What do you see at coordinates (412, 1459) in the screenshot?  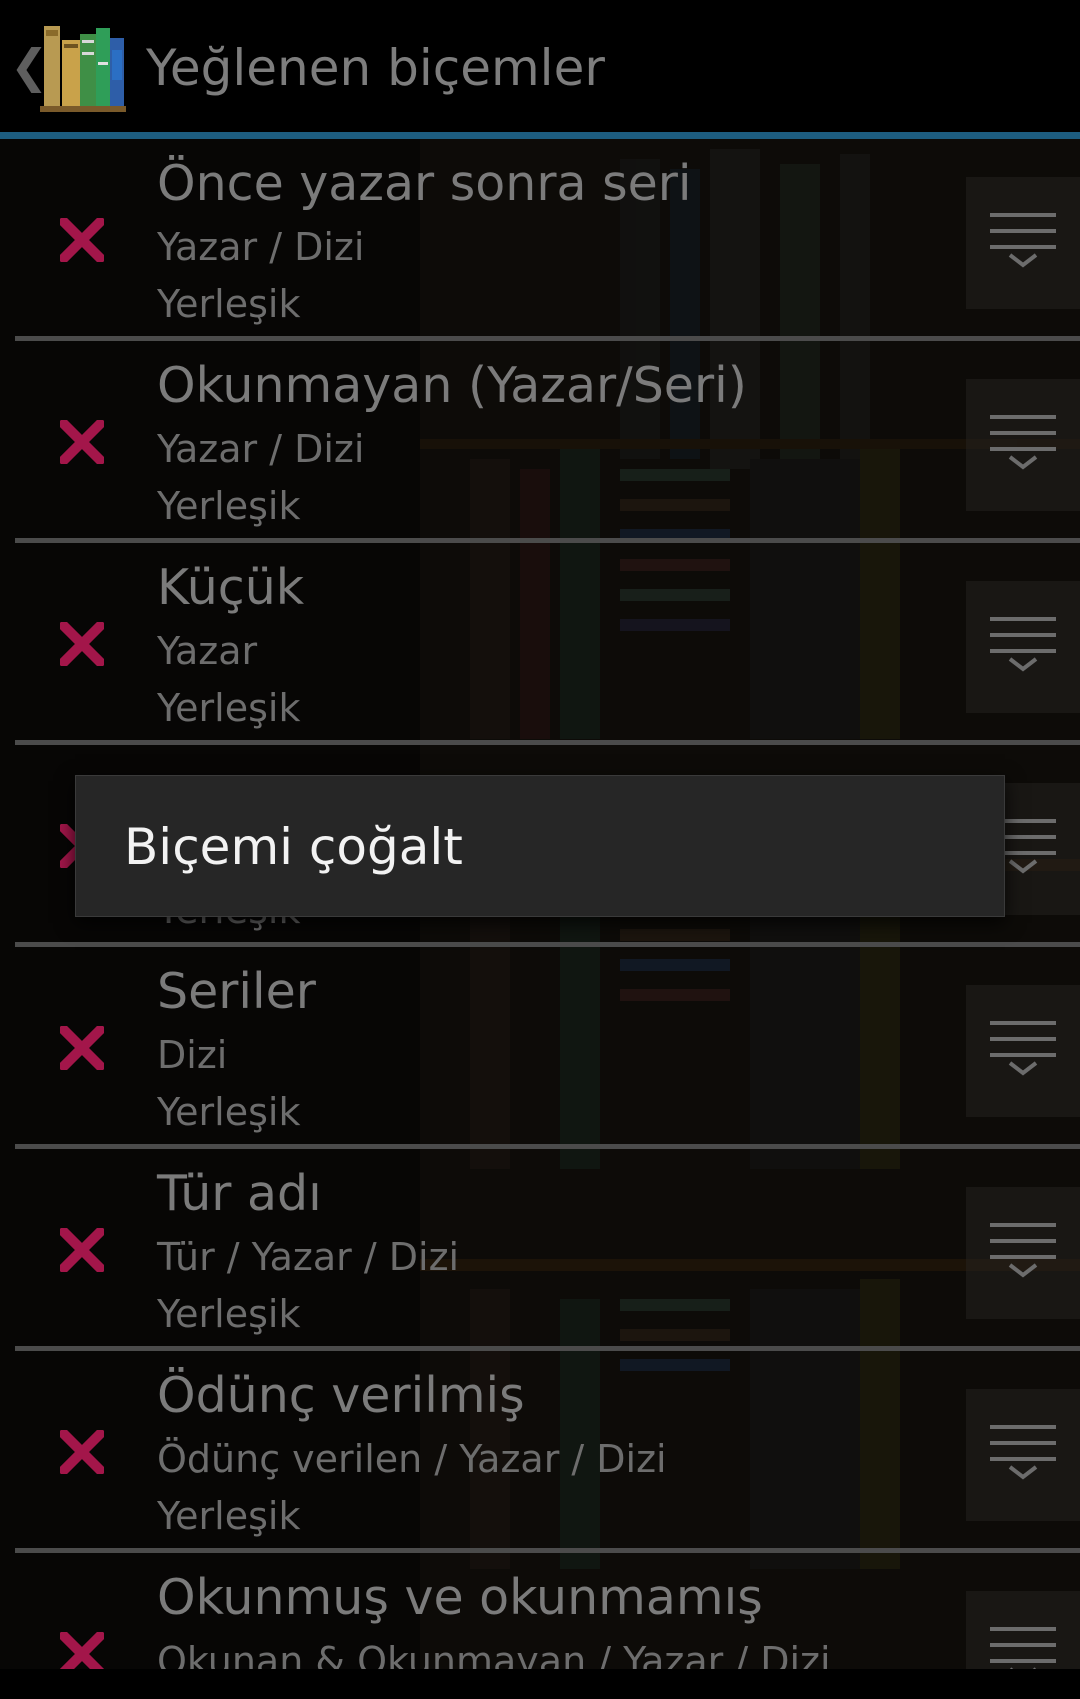 I see `style-groups: Ödünç verilen / Yazar / Dizi` at bounding box center [412, 1459].